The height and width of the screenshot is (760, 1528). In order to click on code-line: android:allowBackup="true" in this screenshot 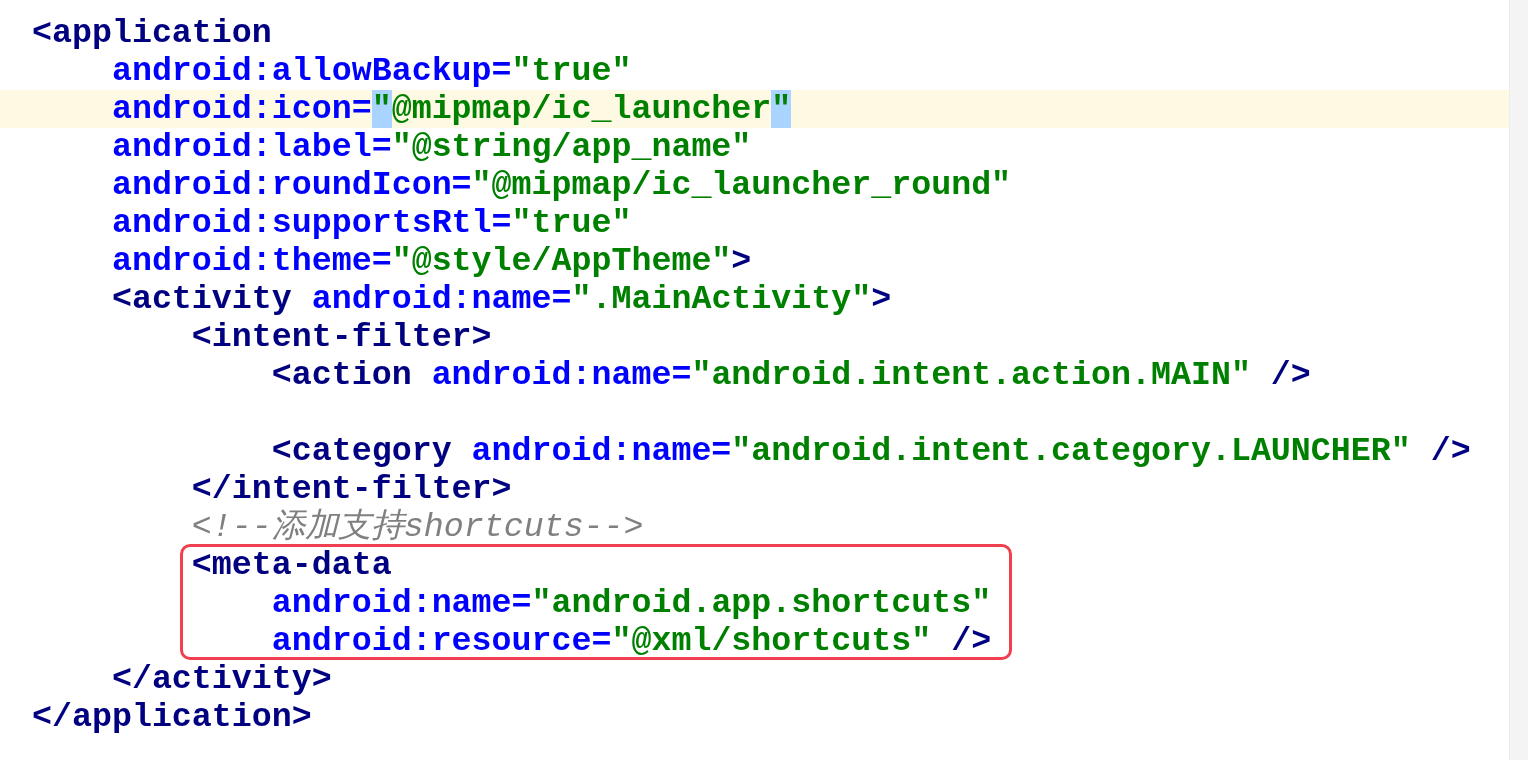, I will do `click(371, 71)`.